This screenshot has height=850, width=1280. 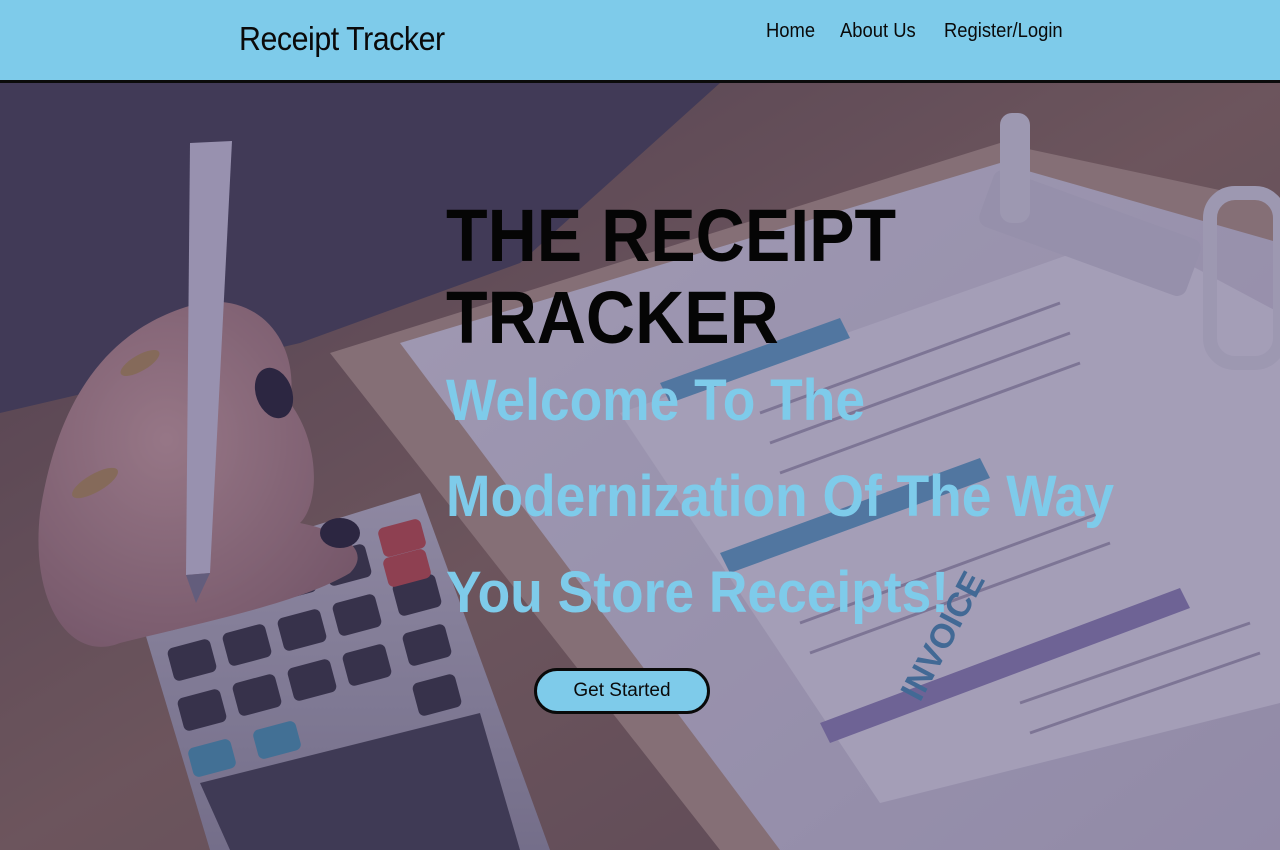 I want to click on nav-link-register-login: Register/Login, so click(x=1003, y=31).